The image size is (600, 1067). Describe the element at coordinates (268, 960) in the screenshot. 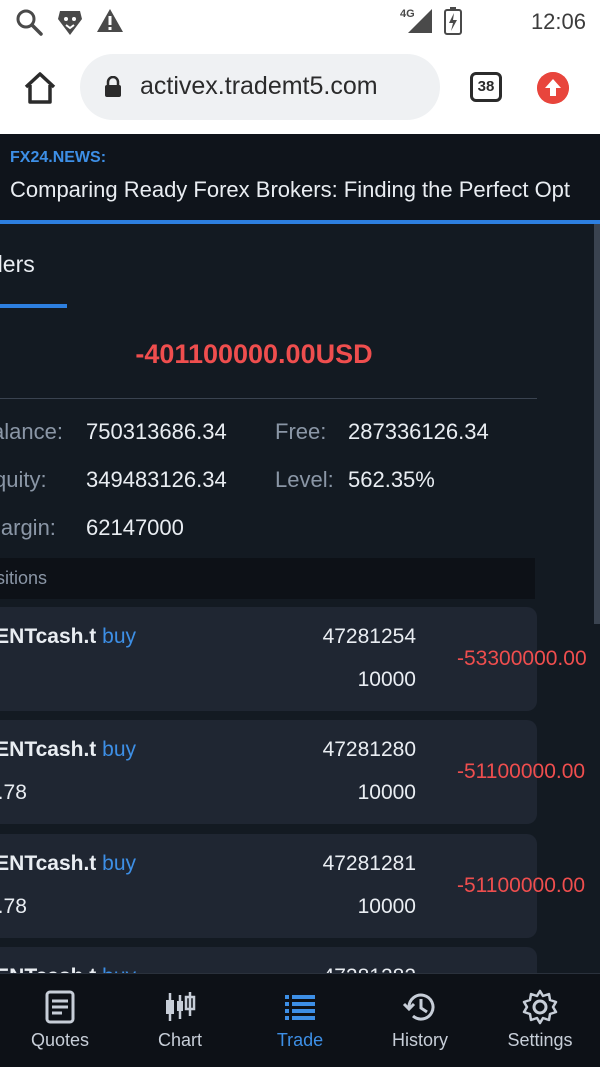

I see `position-card: RENTcash.t buy 47281282` at that location.